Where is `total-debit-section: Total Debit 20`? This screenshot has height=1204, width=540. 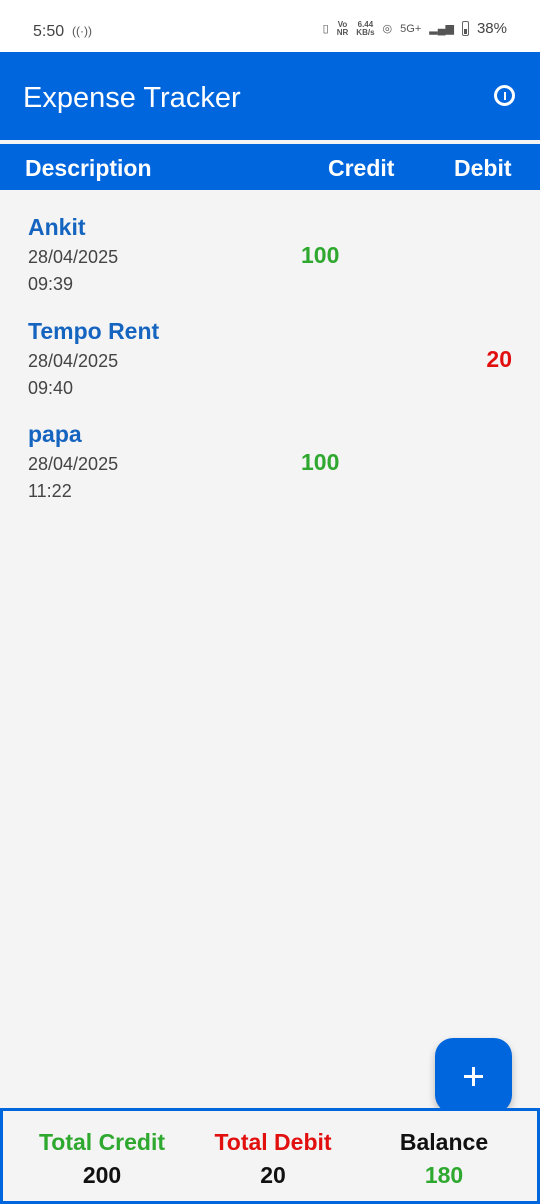
total-debit-section: Total Debit 20 is located at coordinates (273, 1159).